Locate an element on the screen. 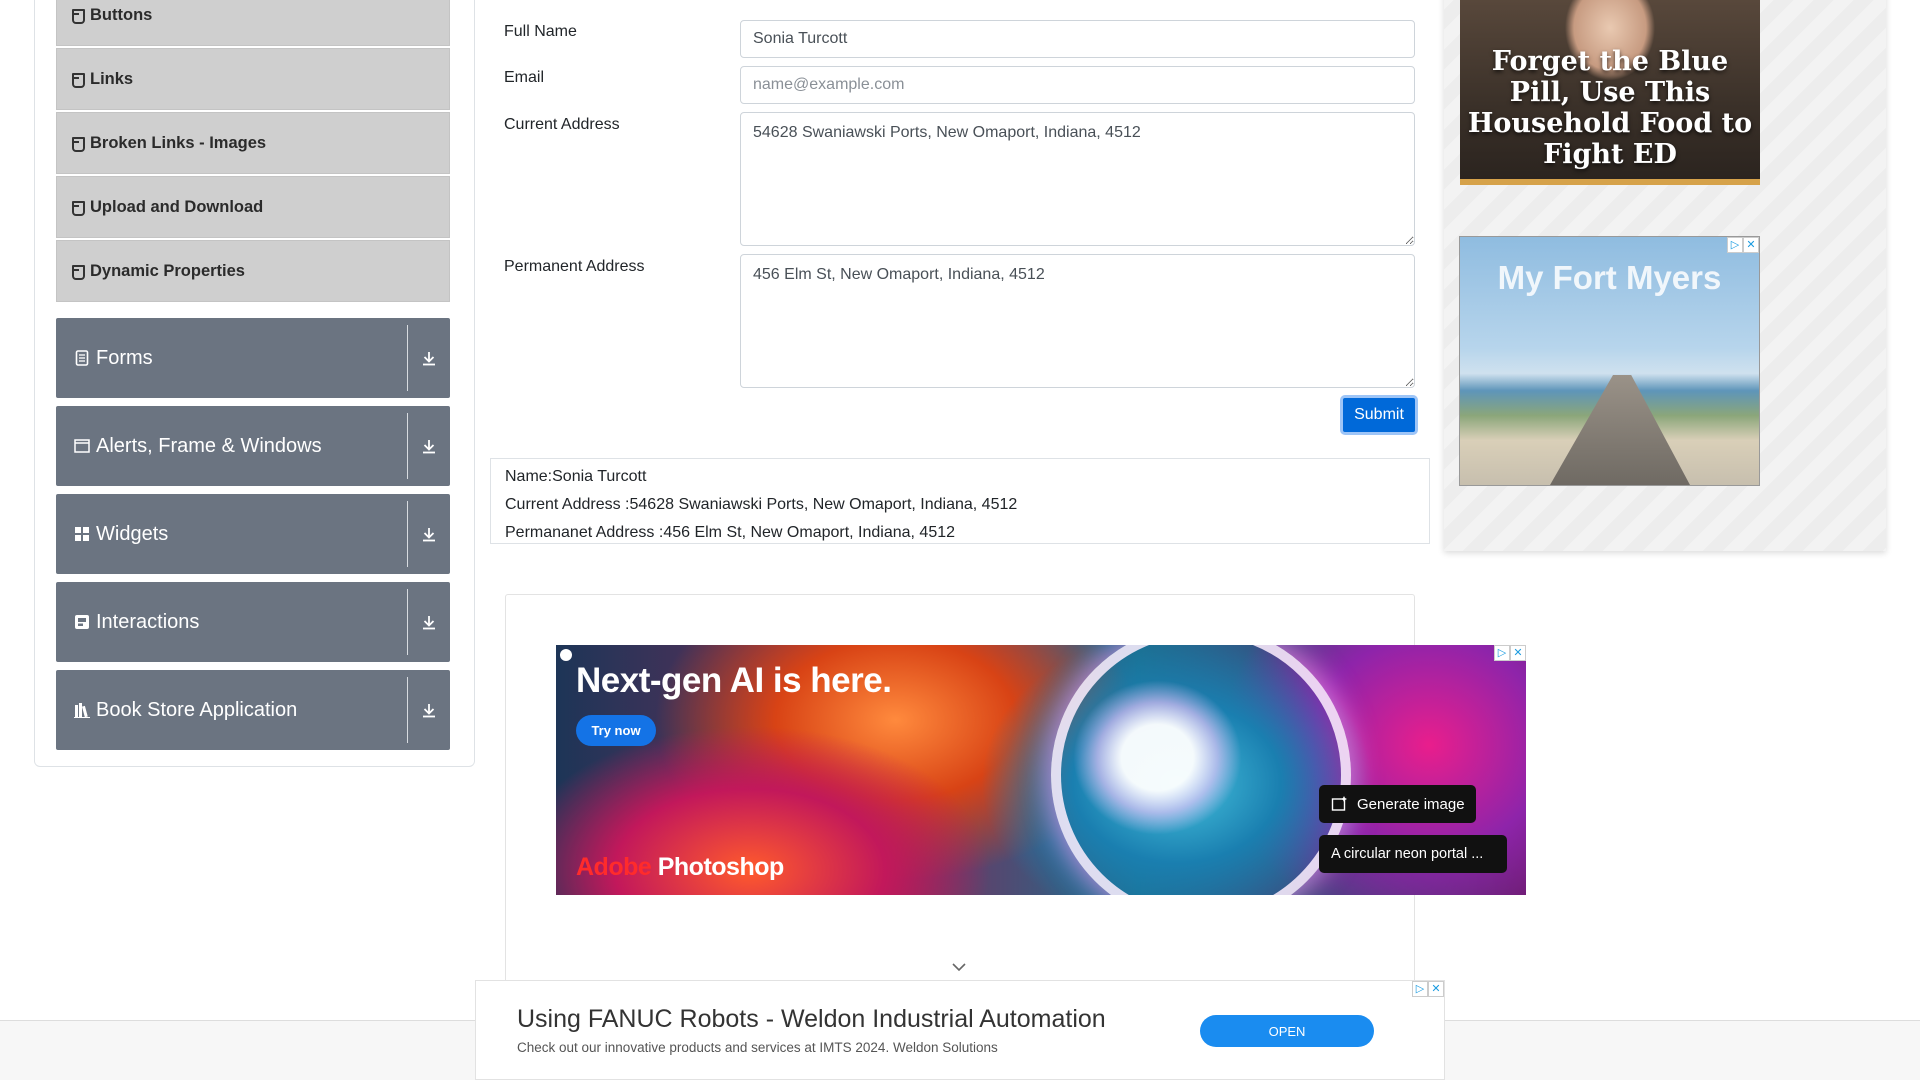 This screenshot has width=1920, height=1080. try-now-button: Try now is located at coordinates (616, 730).